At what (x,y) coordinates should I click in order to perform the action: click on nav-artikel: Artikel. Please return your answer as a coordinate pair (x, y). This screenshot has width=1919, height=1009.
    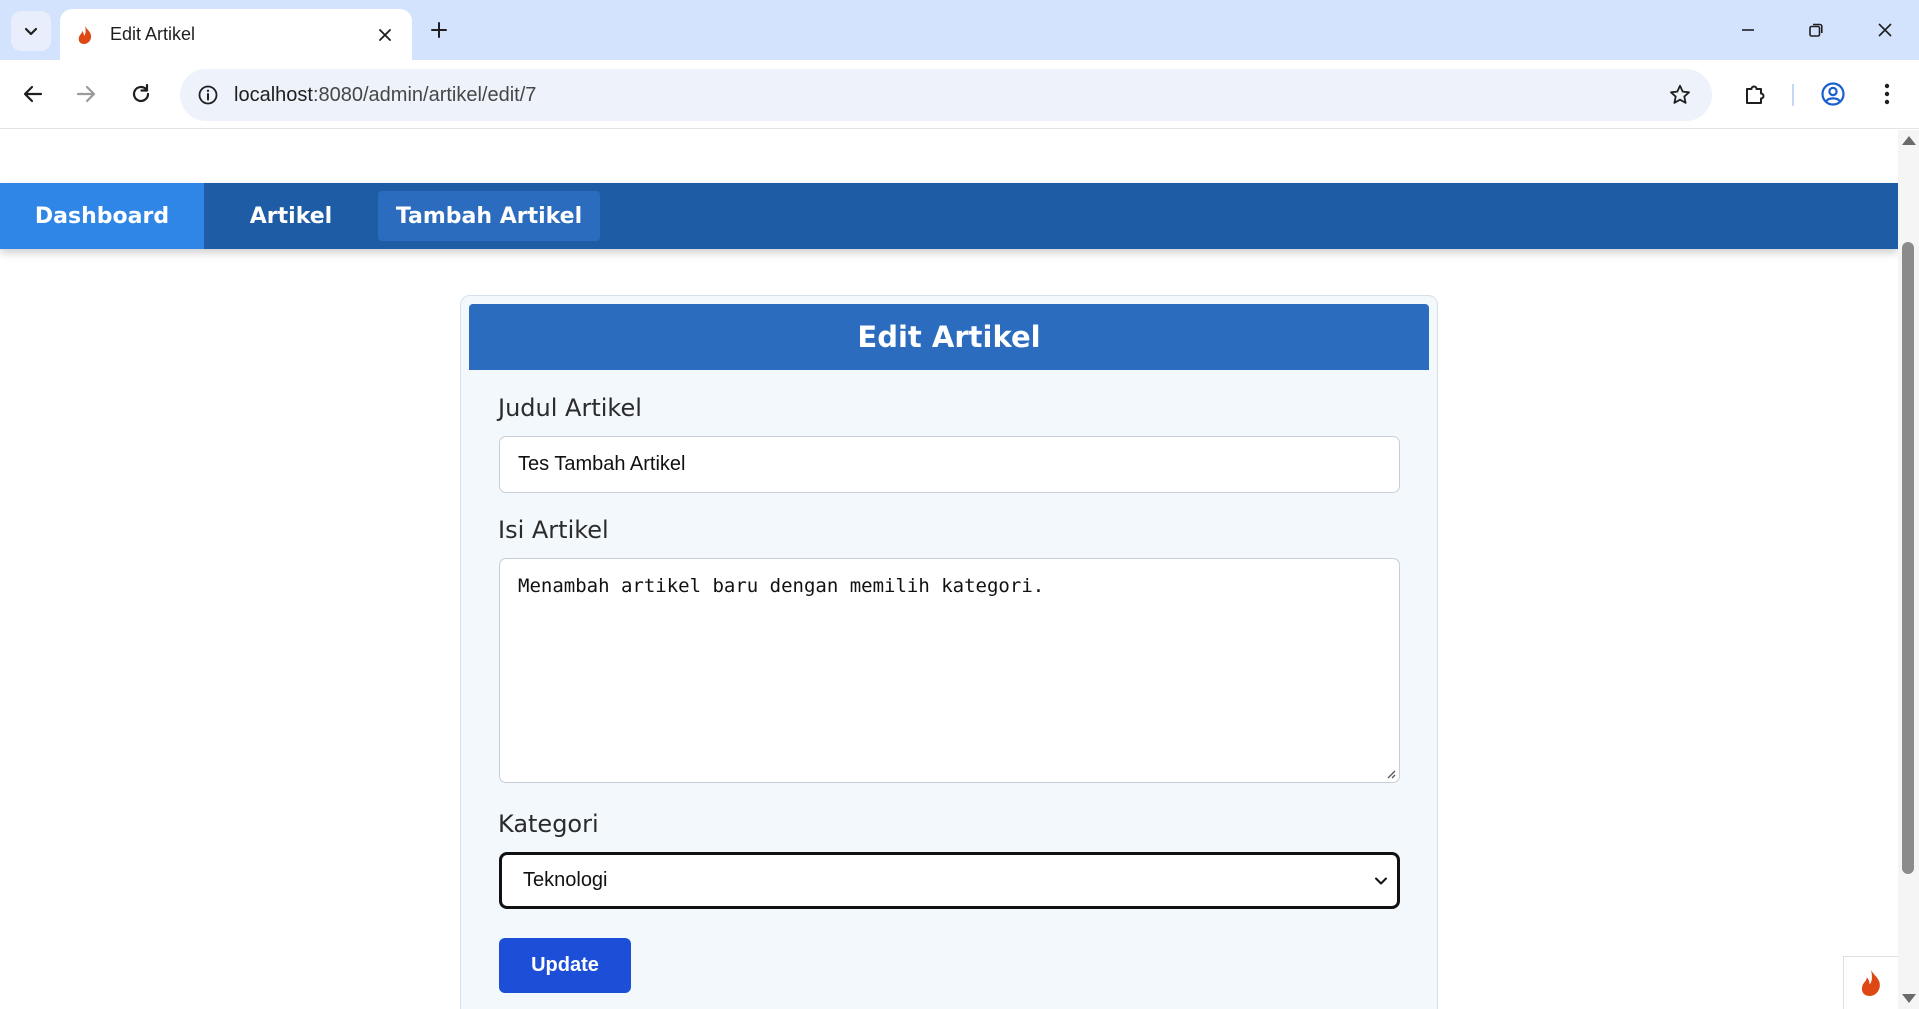
    Looking at the image, I should click on (291, 216).